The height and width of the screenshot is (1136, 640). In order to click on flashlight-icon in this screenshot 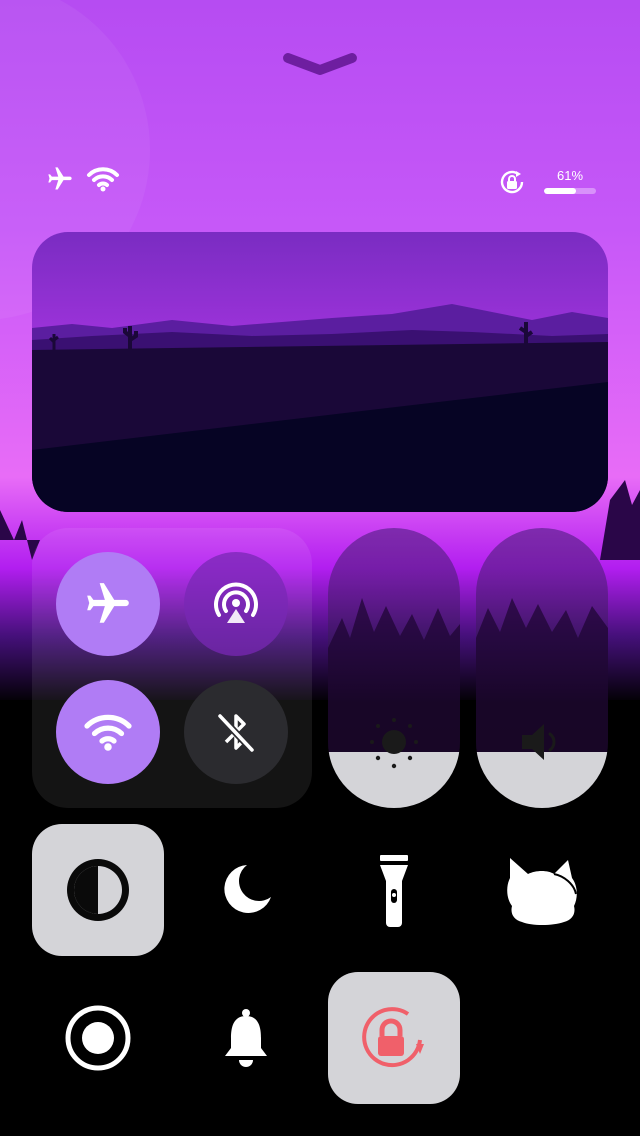, I will do `click(394, 891)`.